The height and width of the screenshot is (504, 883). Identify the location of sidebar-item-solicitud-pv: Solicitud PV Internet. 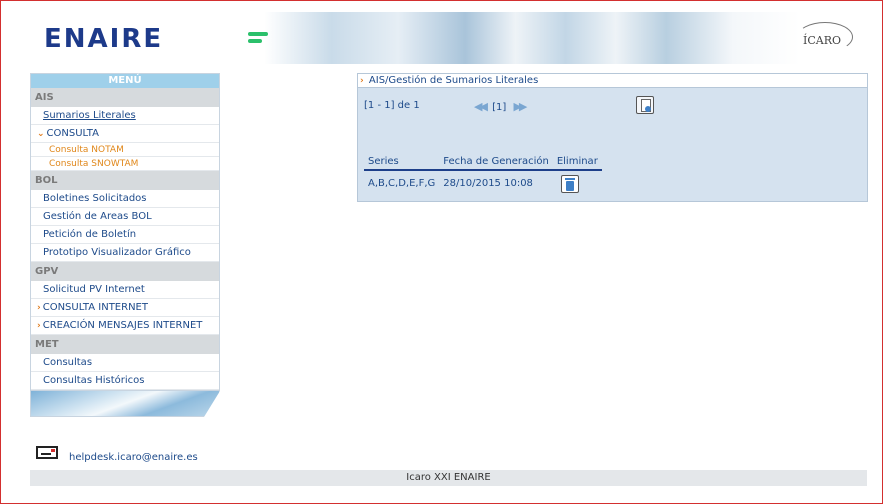
(125, 290).